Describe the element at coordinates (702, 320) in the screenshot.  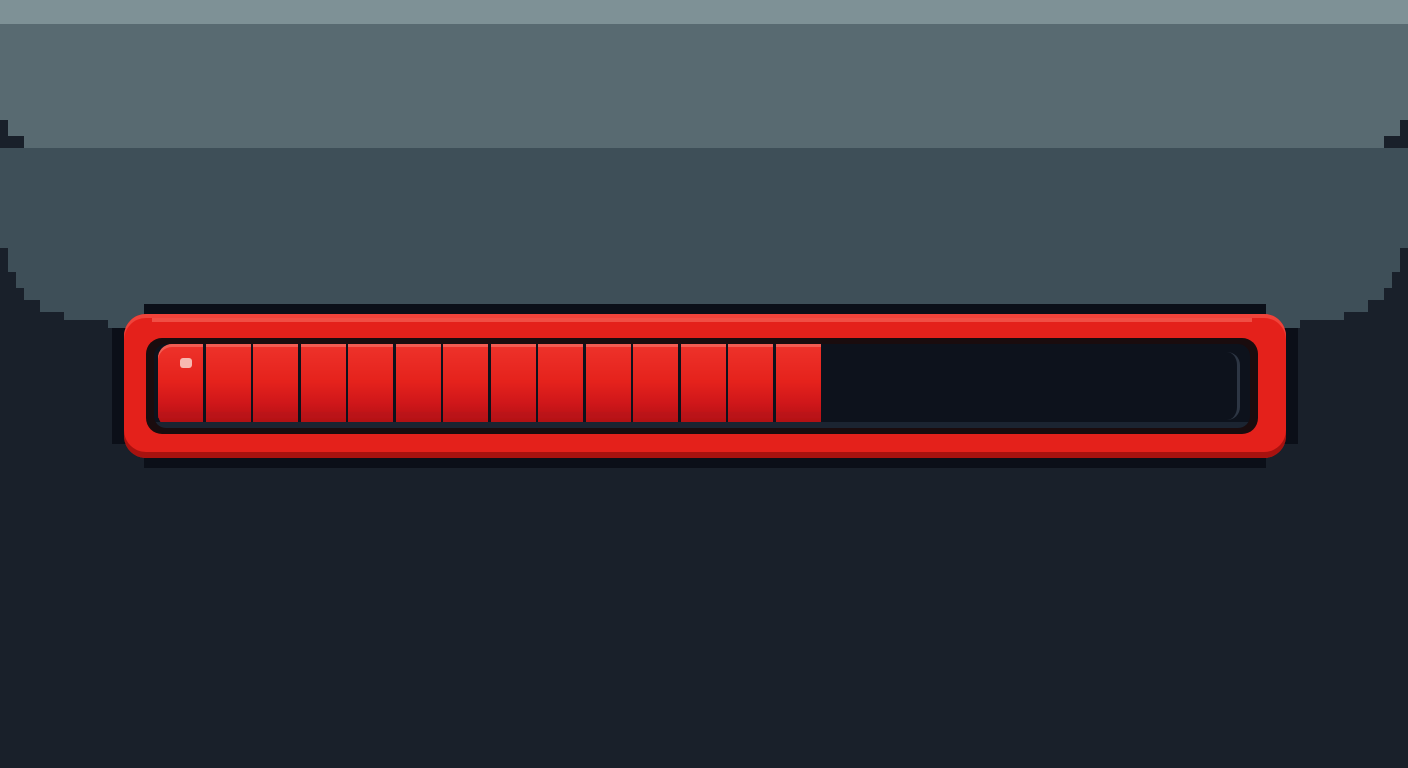
I see `health-bar-frame-shine` at that location.